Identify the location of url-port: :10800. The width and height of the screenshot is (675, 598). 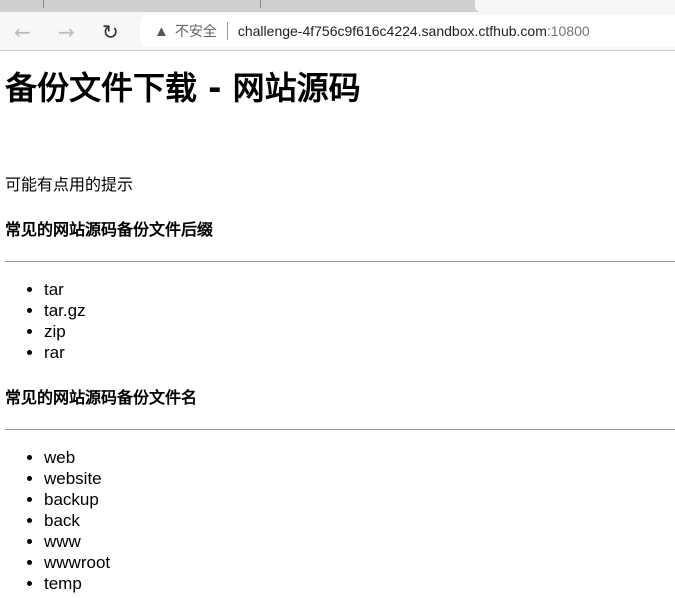
(568, 31).